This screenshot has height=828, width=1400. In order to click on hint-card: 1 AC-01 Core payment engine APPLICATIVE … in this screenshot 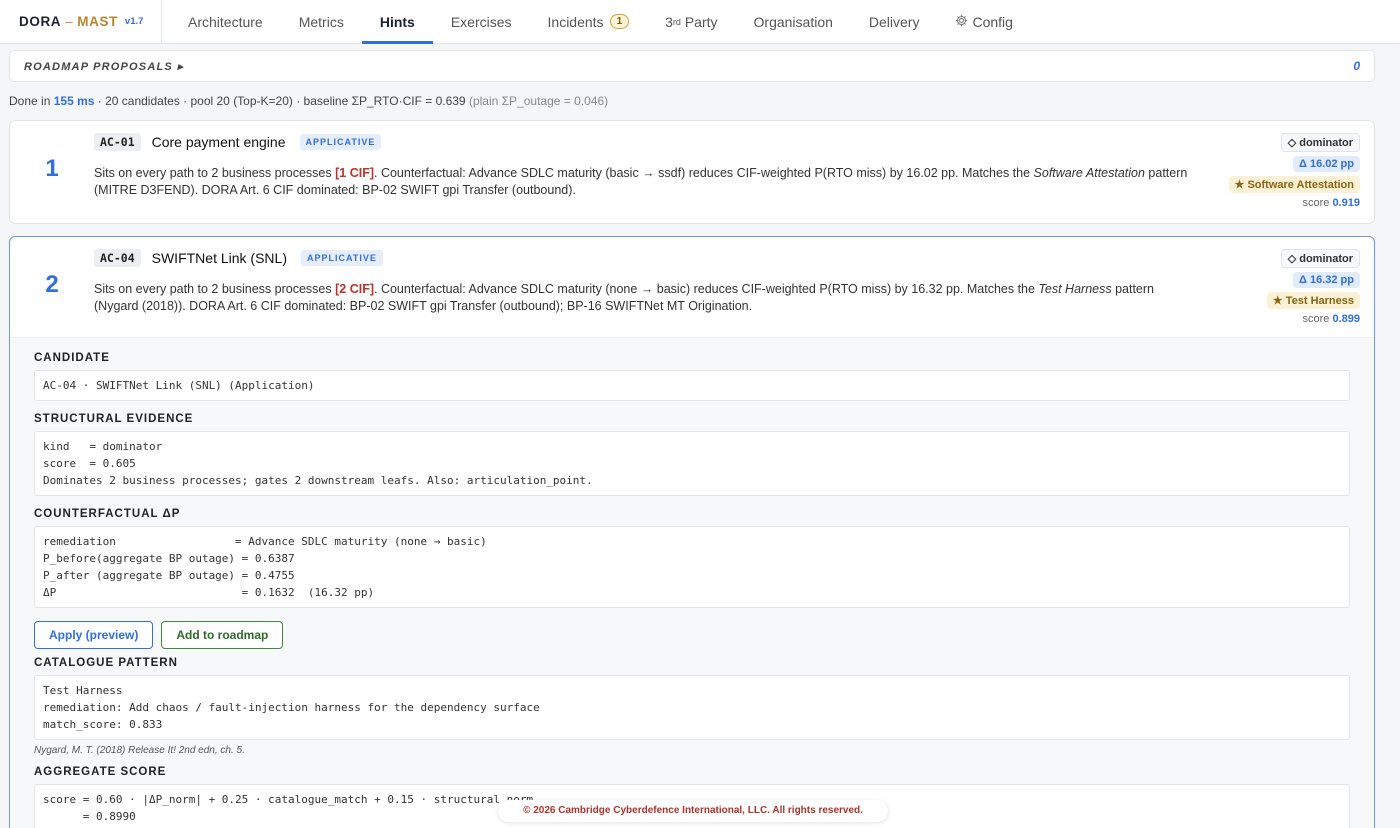, I will do `click(692, 172)`.